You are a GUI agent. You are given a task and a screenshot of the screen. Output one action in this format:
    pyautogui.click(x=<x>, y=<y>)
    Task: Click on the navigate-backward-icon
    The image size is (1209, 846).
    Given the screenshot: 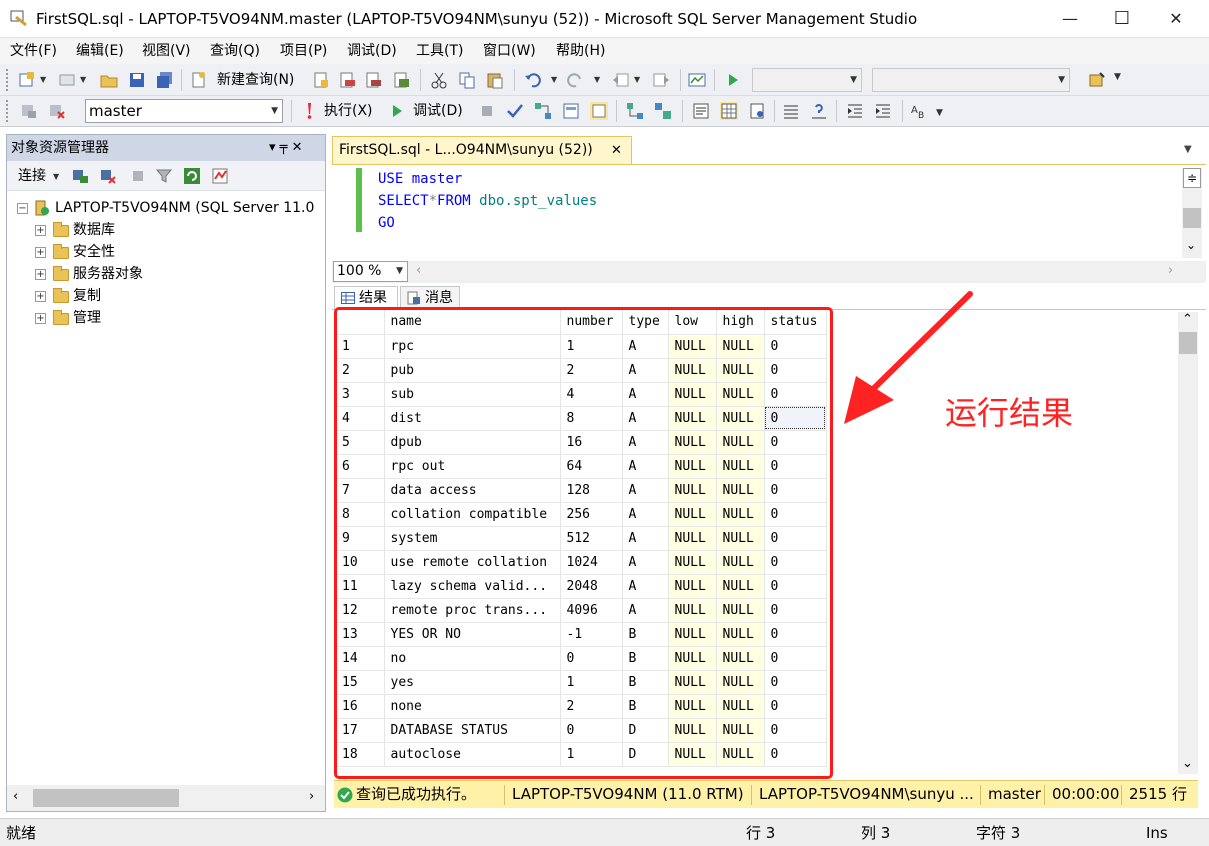 What is the action you would take?
    pyautogui.click(x=621, y=80)
    